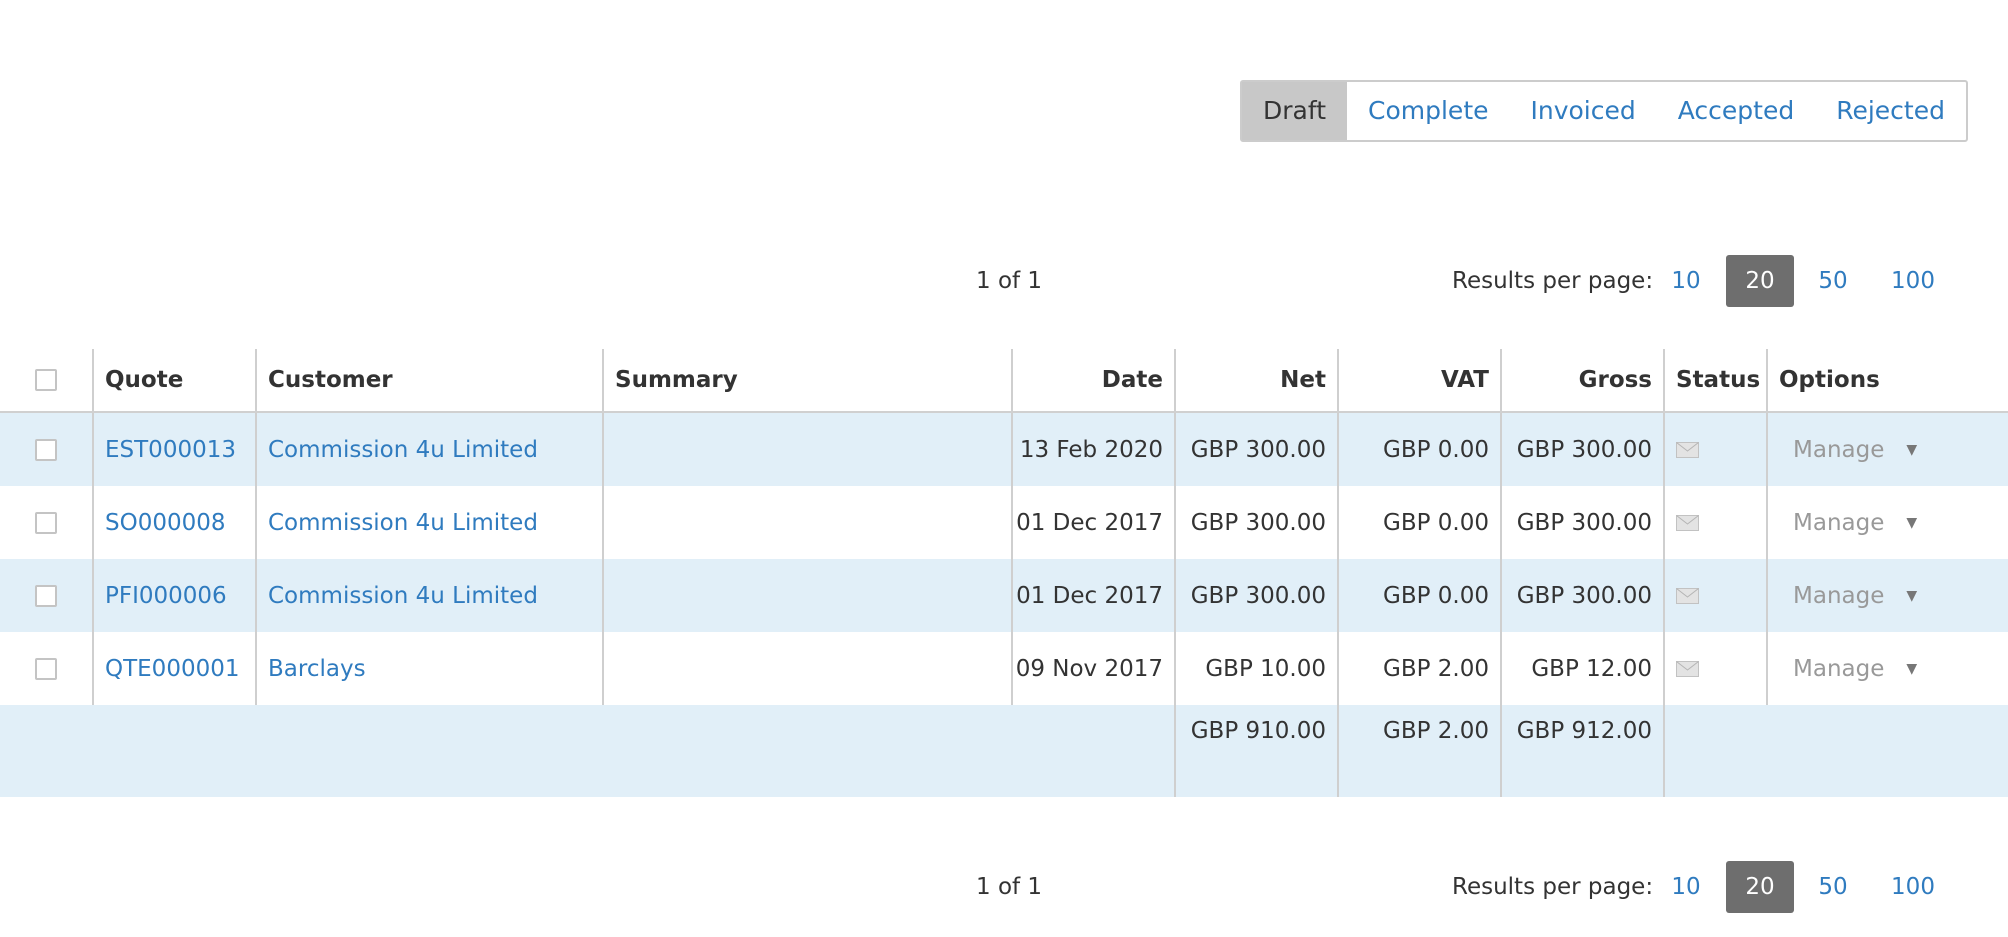  What do you see at coordinates (1418, 751) in the screenshot?
I see `total-vat: GBP 2.00` at bounding box center [1418, 751].